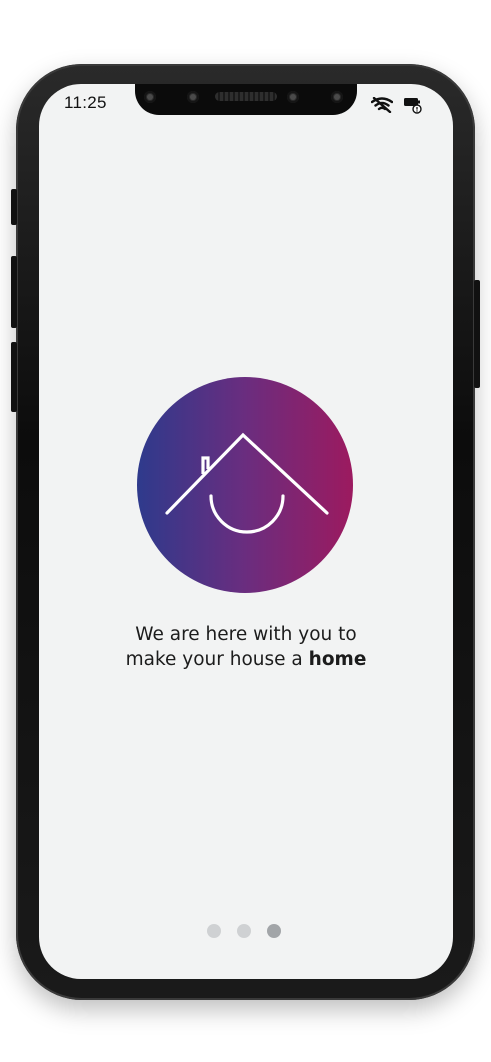 The height and width of the screenshot is (1062, 491). I want to click on tagline-line-2: make your house a home, so click(246, 659).